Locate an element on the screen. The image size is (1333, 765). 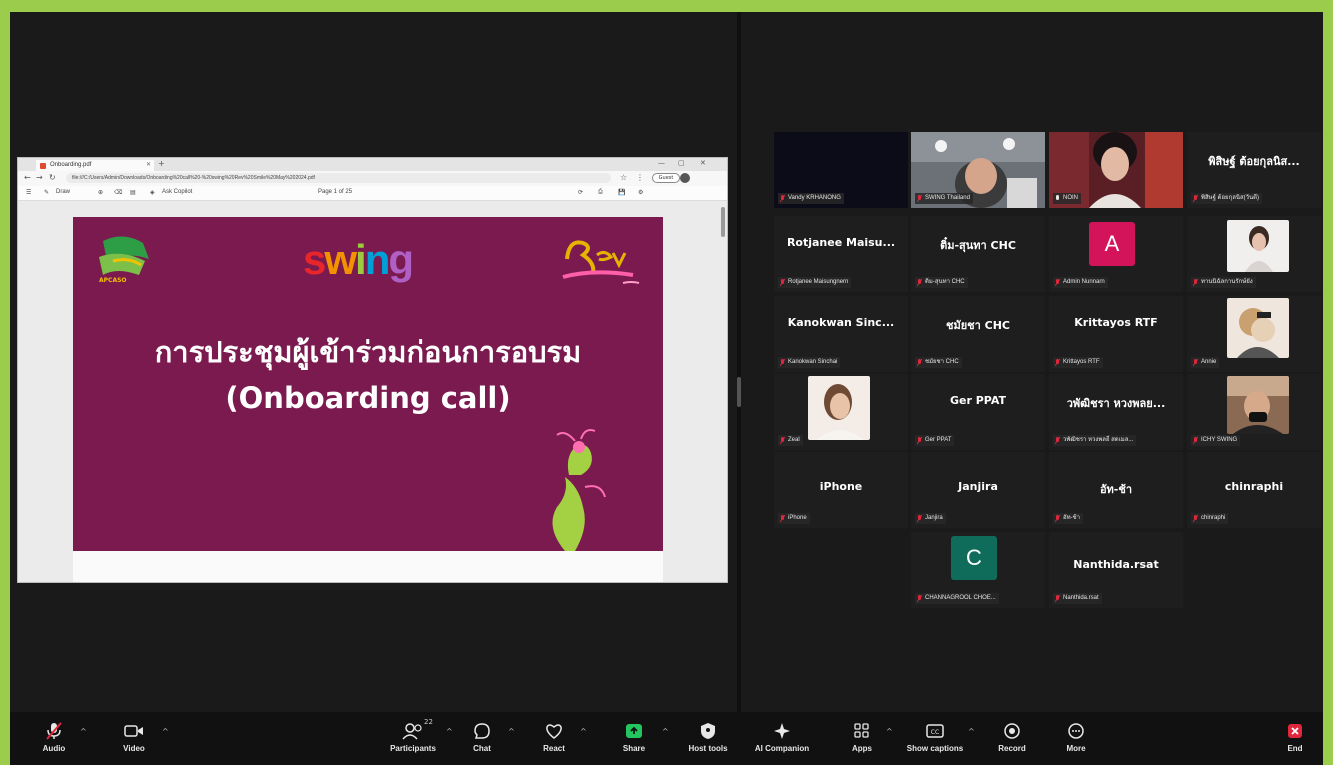
participant-tile: Janjira Janjira is located at coordinates (978, 490).